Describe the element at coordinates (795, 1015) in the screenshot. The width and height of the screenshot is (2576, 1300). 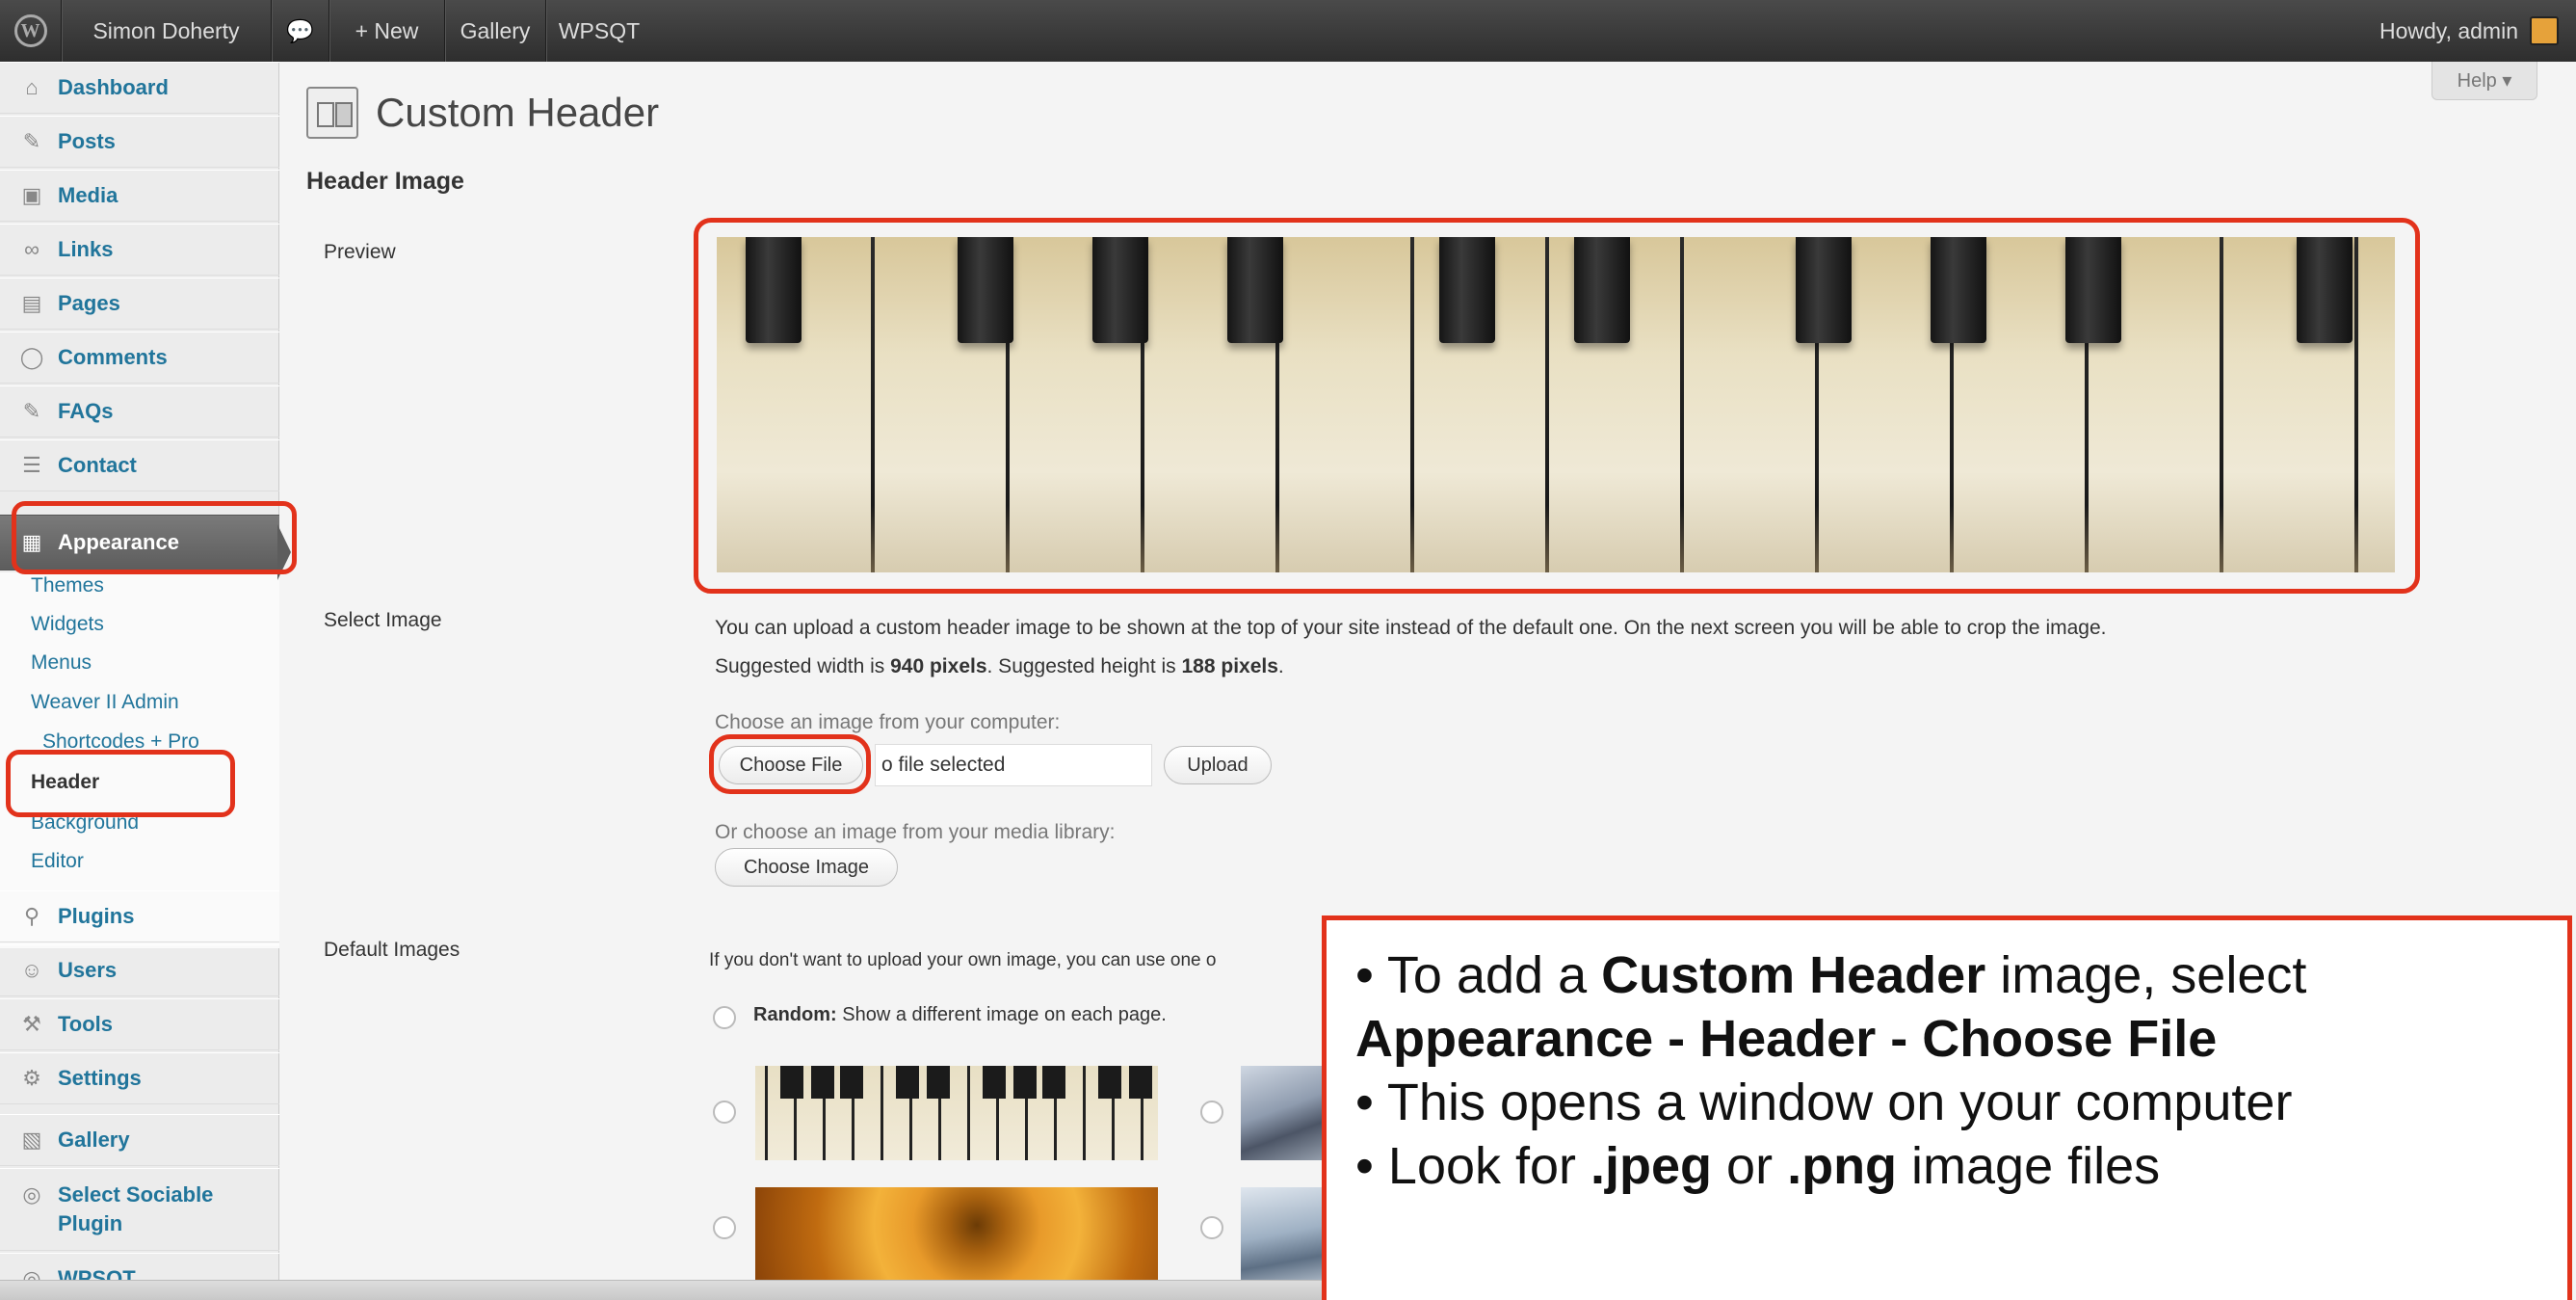
I see `random-bold: Random:` at that location.